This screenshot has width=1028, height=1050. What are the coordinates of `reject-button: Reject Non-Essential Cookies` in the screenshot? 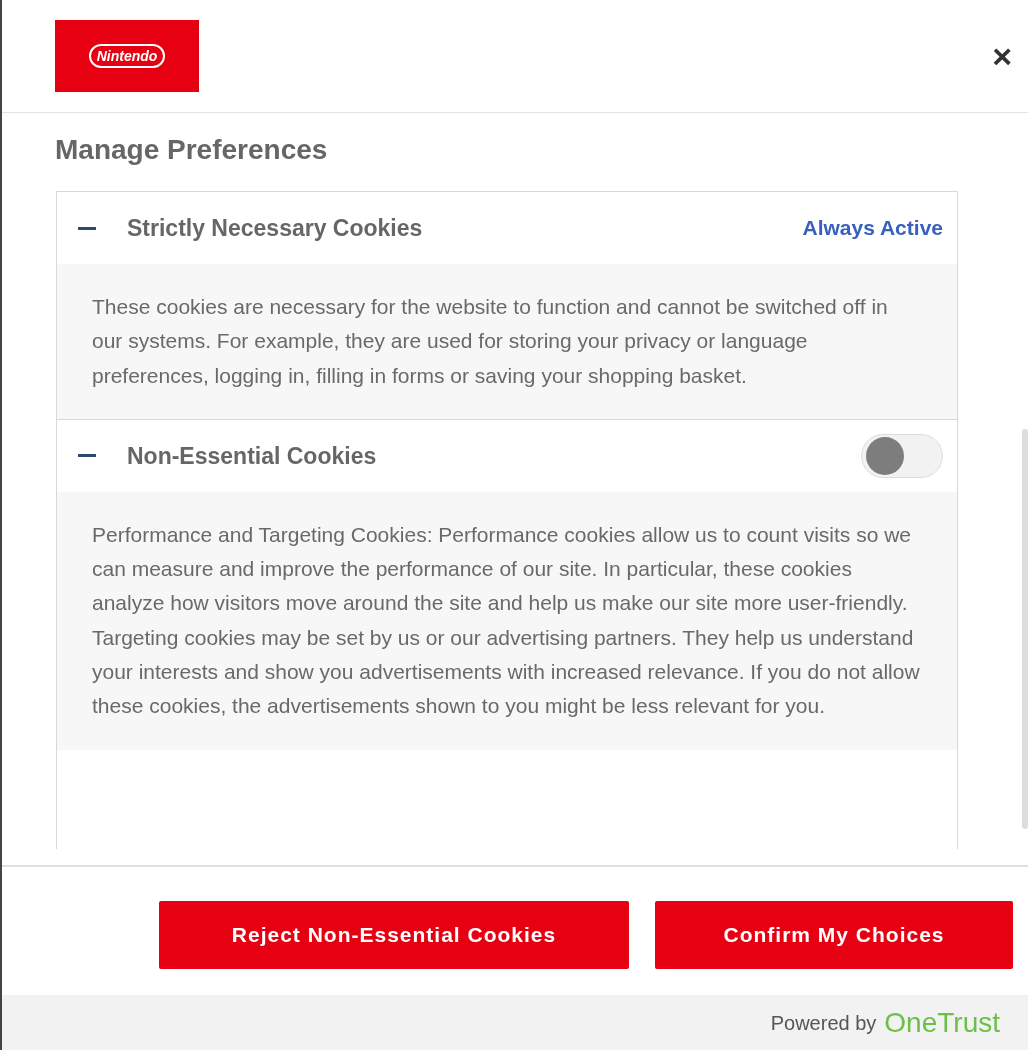 It's located at (394, 935).